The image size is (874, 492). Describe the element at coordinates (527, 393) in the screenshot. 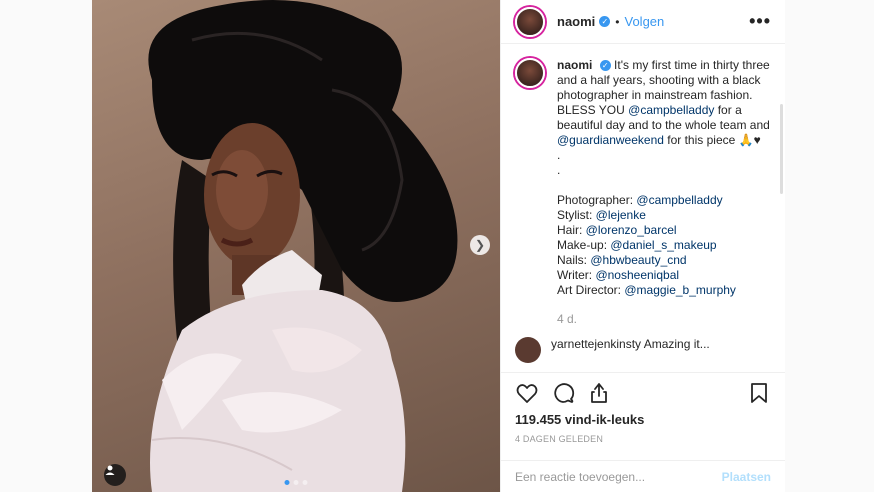

I see `heart-icon` at that location.